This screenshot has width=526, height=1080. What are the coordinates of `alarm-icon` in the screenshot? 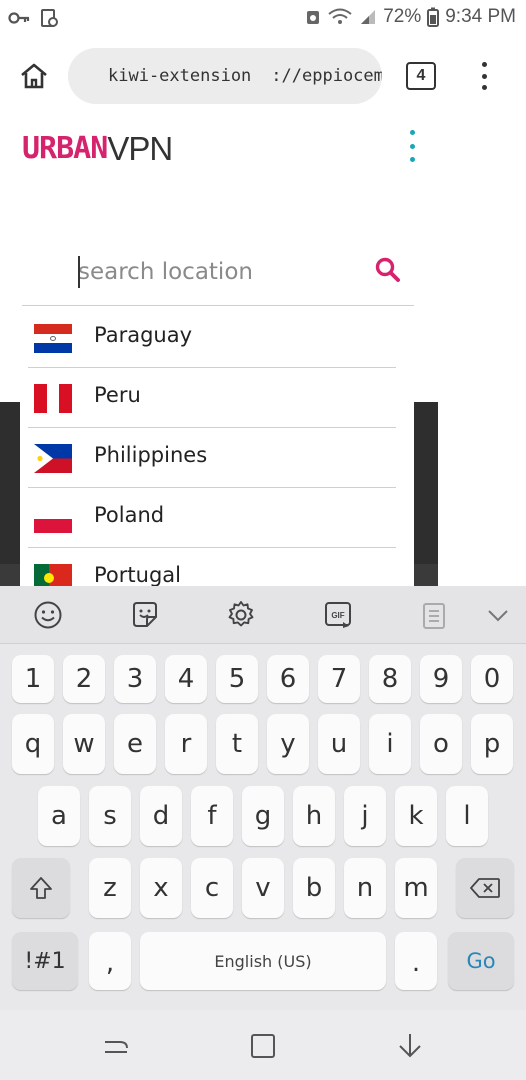 It's located at (313, 17).